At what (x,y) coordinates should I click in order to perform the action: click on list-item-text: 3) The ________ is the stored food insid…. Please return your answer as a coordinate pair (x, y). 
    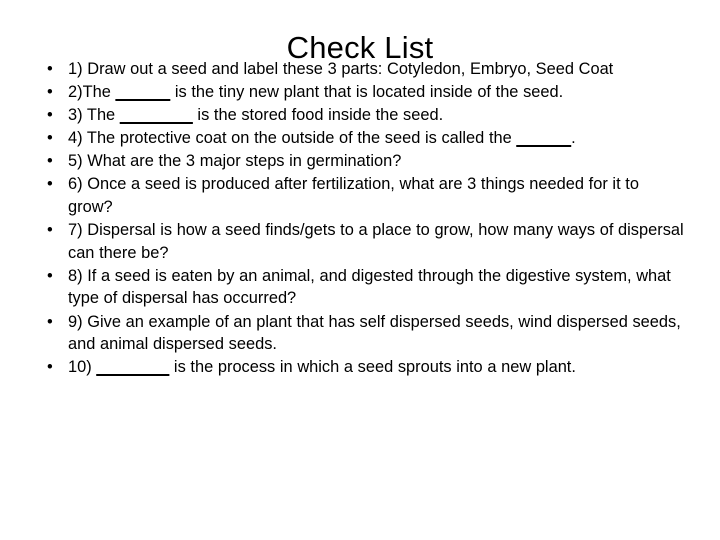
    Looking at the image, I should click on (377, 115).